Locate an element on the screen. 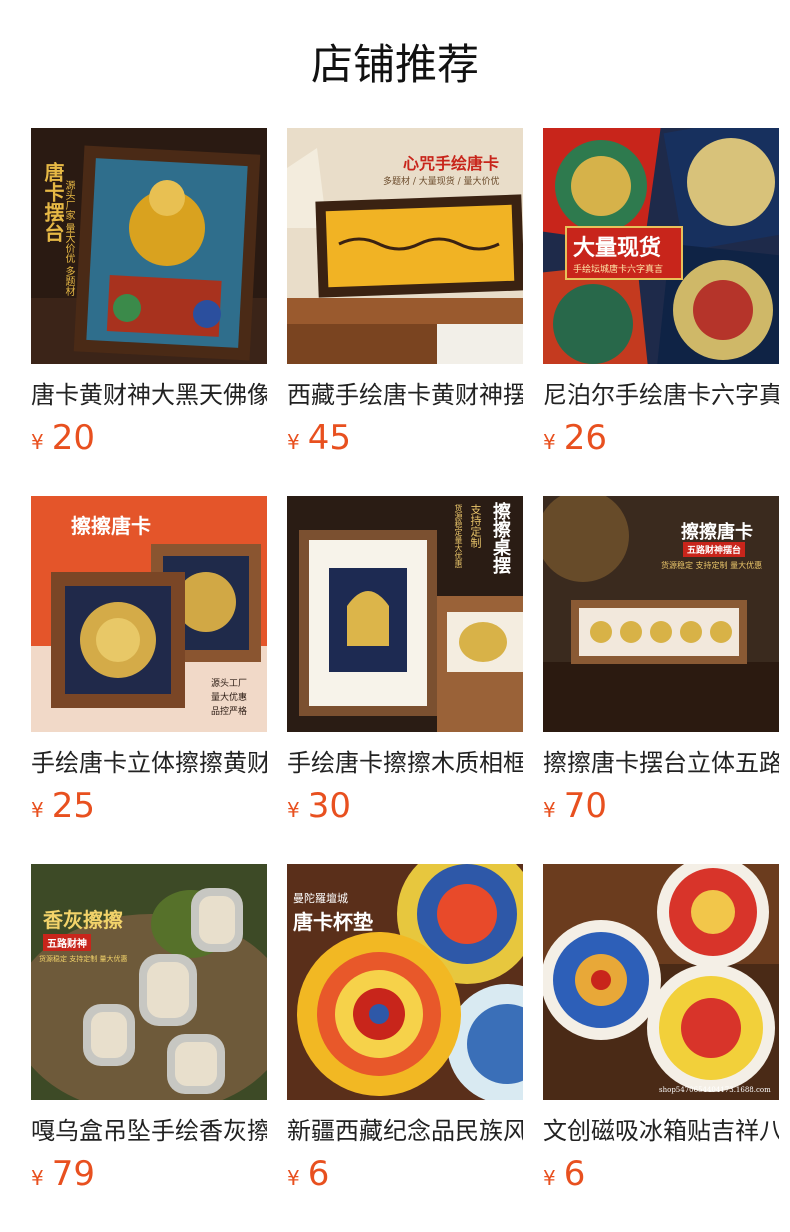 The image size is (790, 1232). product-image: 擦擦唐卡 五路财神摆台 货源稳定 支持定制 量大优惠 is located at coordinates (661, 614).